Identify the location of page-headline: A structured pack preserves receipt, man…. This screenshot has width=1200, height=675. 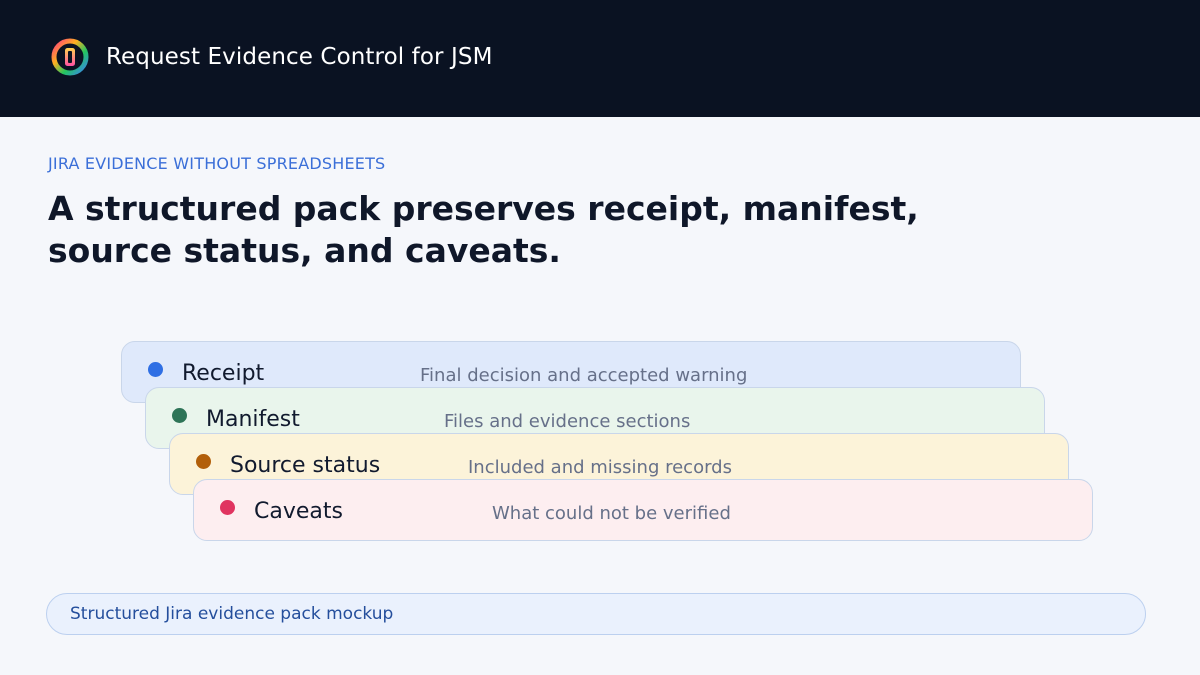
(483, 229).